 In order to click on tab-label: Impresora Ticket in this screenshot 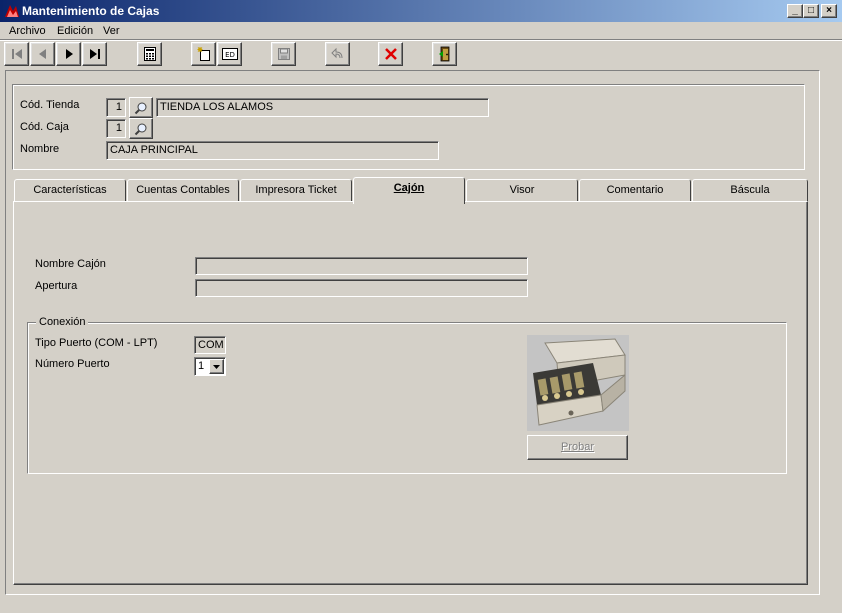, I will do `click(296, 190)`.